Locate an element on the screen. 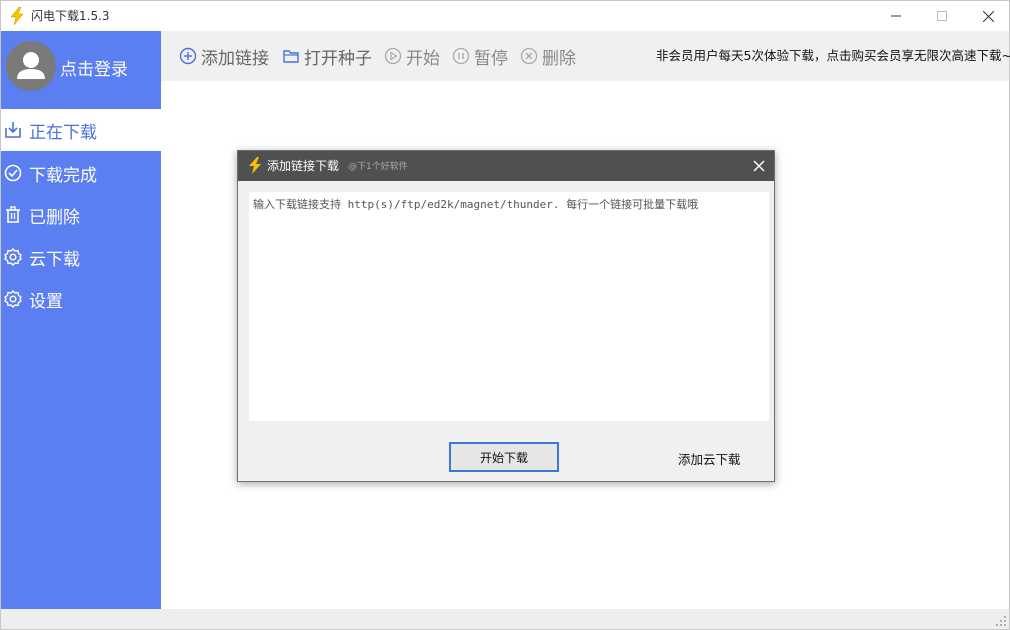 This screenshot has height=630, width=1010. pause-label: 暂停 is located at coordinates (491, 58).